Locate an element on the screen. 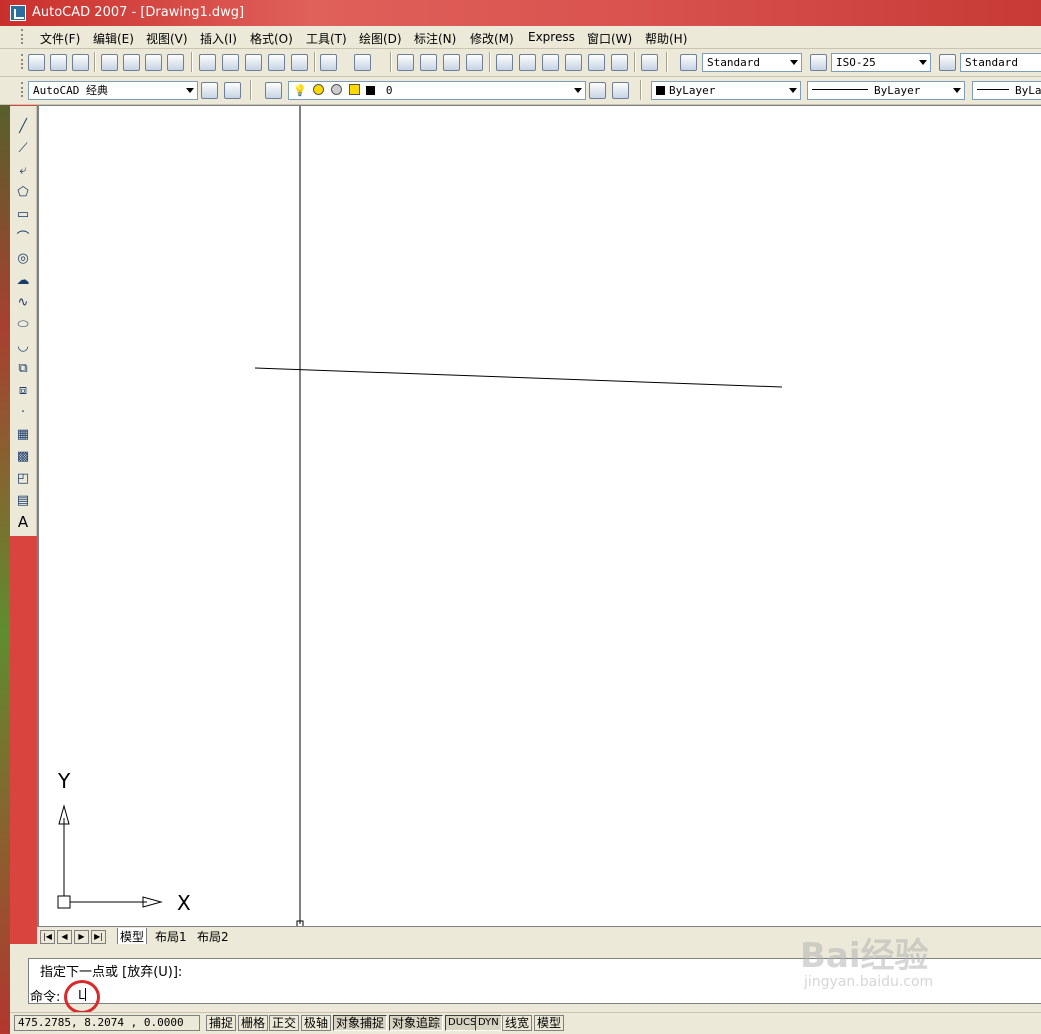  ellipse-arc-icon: ◡ is located at coordinates (23, 346).